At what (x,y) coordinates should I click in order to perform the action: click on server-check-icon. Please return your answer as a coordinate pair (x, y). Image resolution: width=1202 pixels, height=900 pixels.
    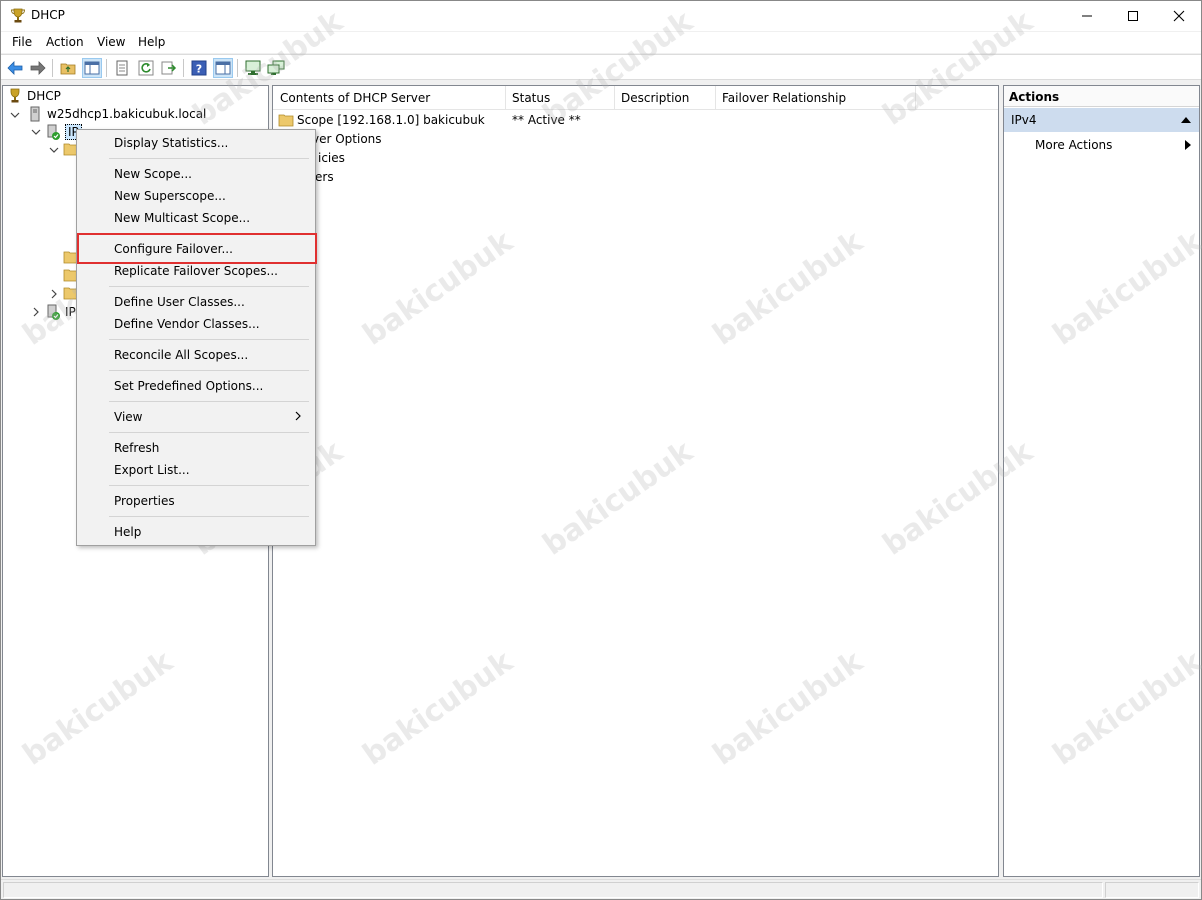
    Looking at the image, I should click on (53, 132).